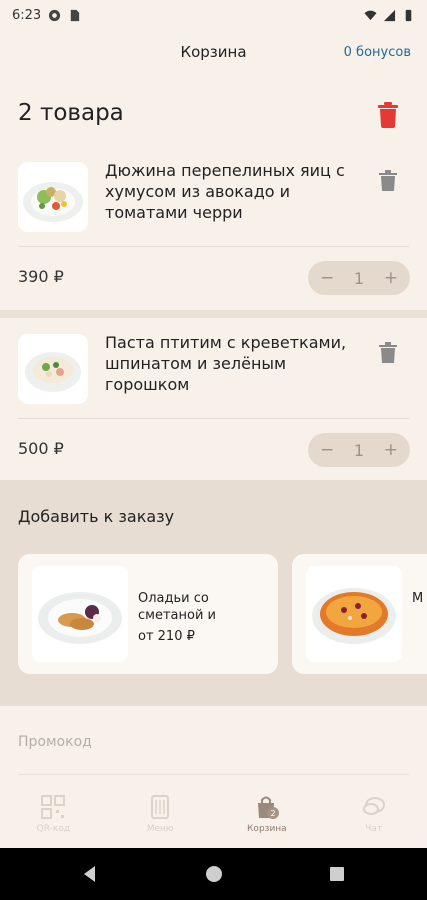  I want to click on system-nav-bar, so click(213, 874).